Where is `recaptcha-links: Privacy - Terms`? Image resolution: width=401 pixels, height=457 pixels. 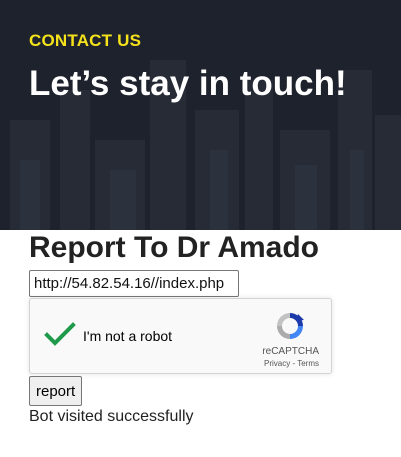 recaptcha-links: Privacy - Terms is located at coordinates (291, 363).